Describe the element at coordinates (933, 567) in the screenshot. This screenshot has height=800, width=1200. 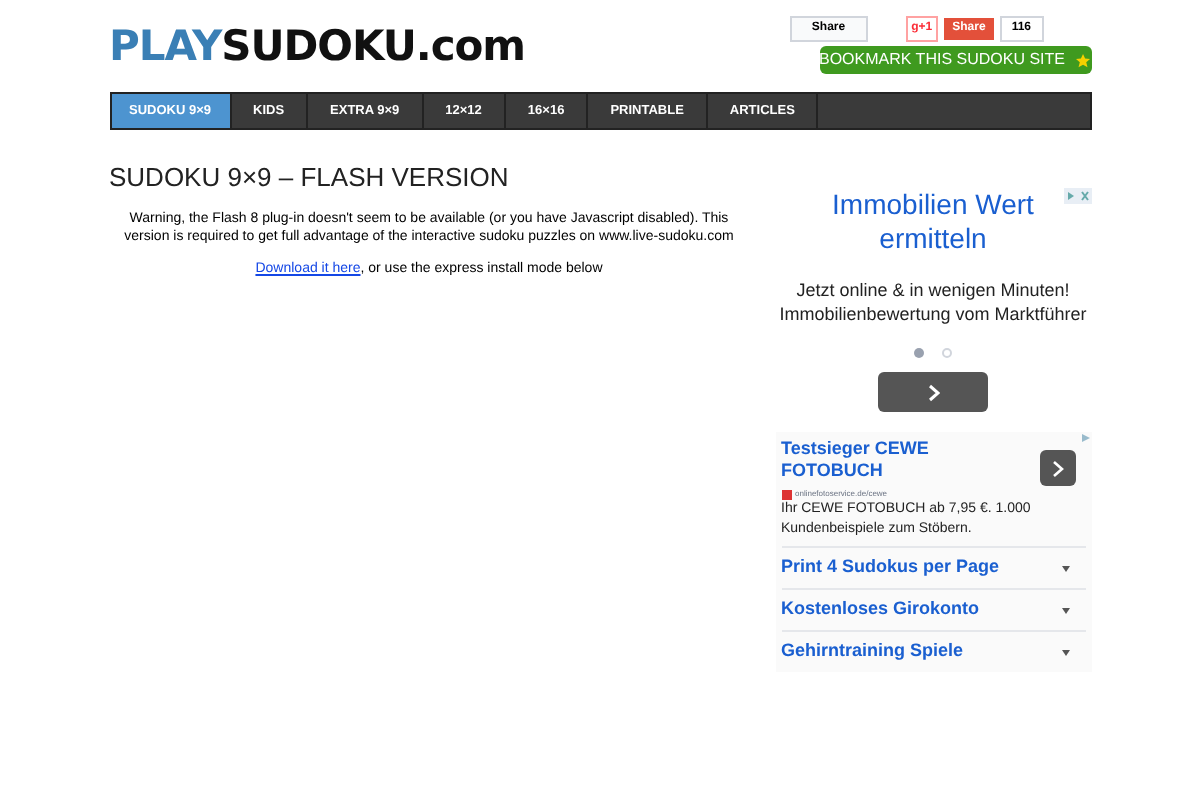
I see `ad-link: Print 4 Sudokus per Page` at that location.